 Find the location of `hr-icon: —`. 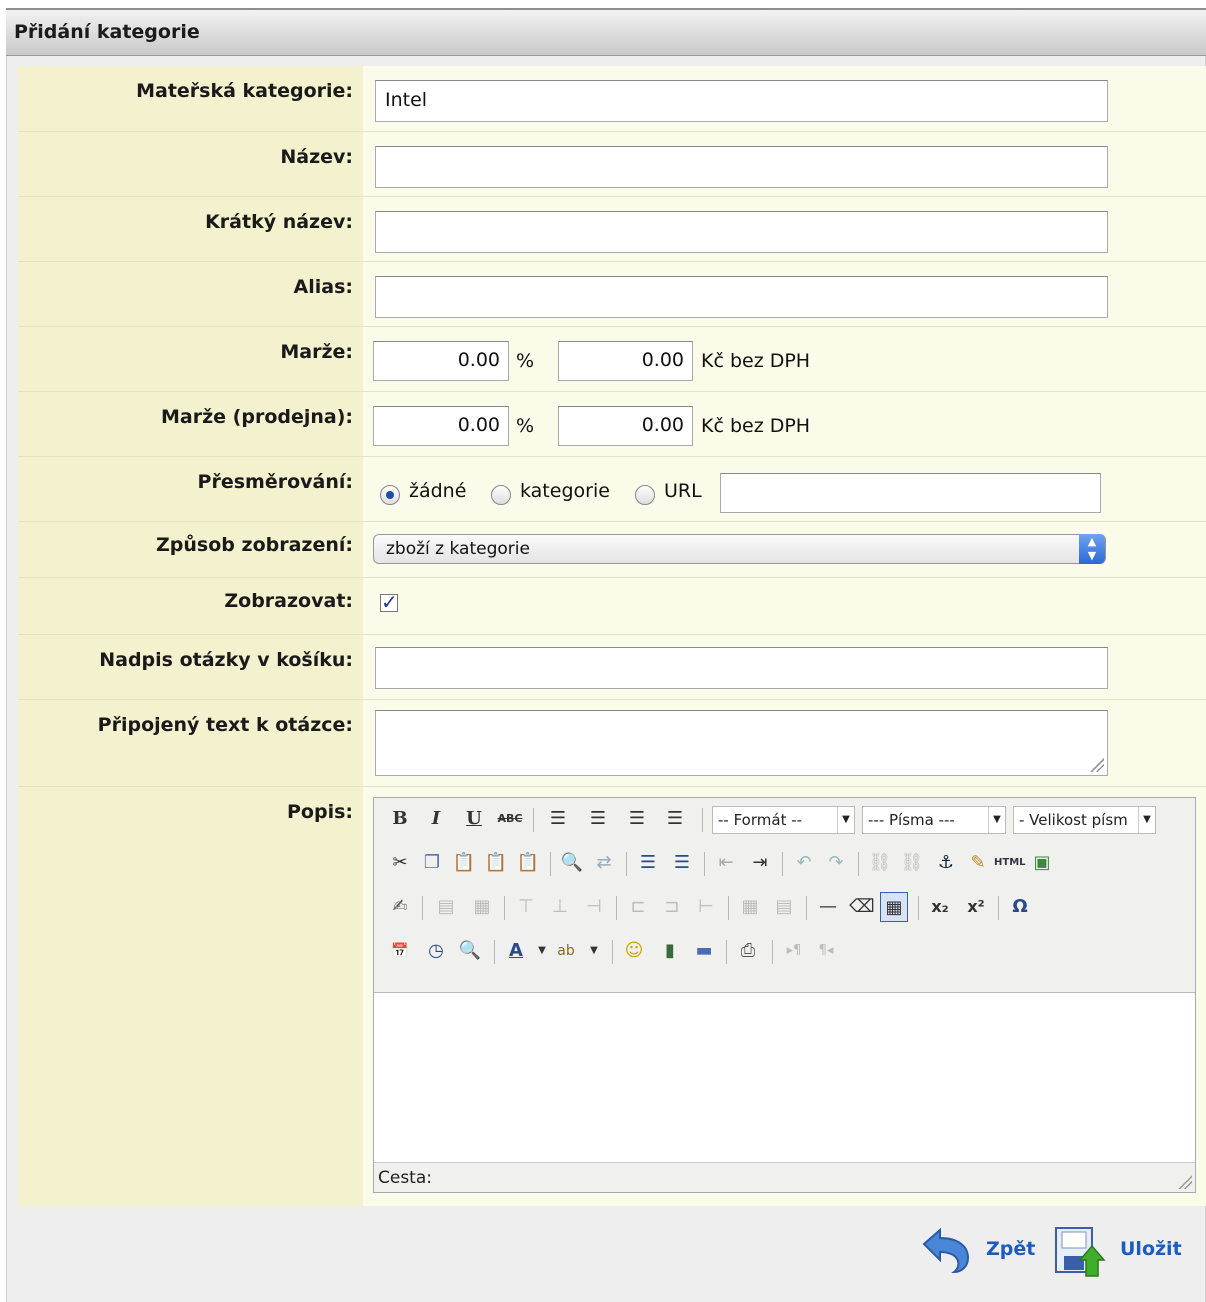

hr-icon: — is located at coordinates (828, 907).